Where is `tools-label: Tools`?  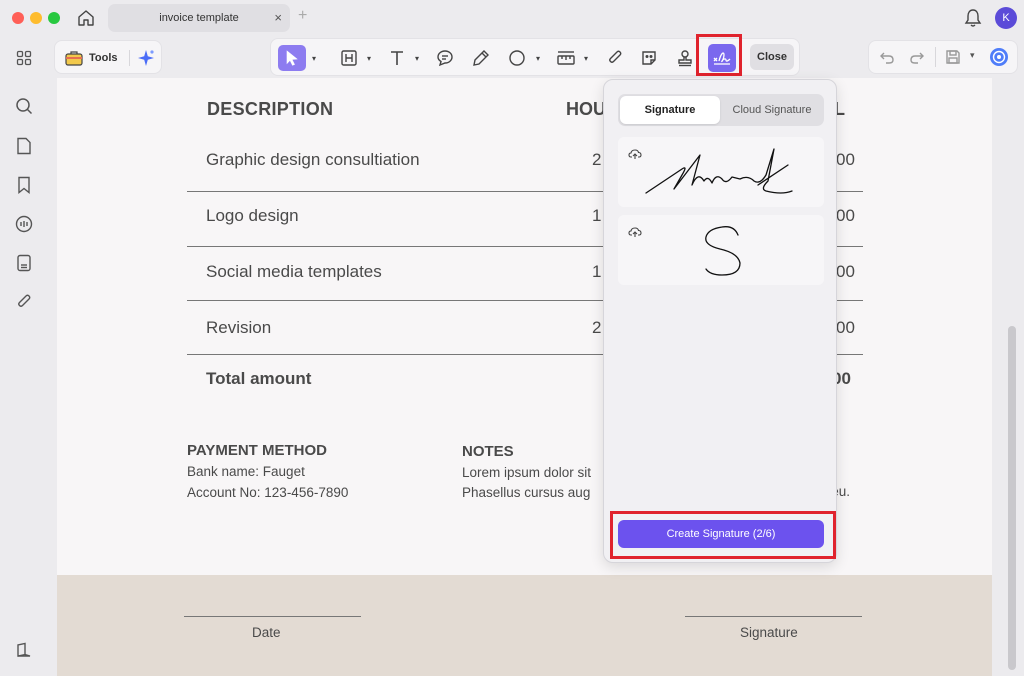 tools-label: Tools is located at coordinates (103, 58).